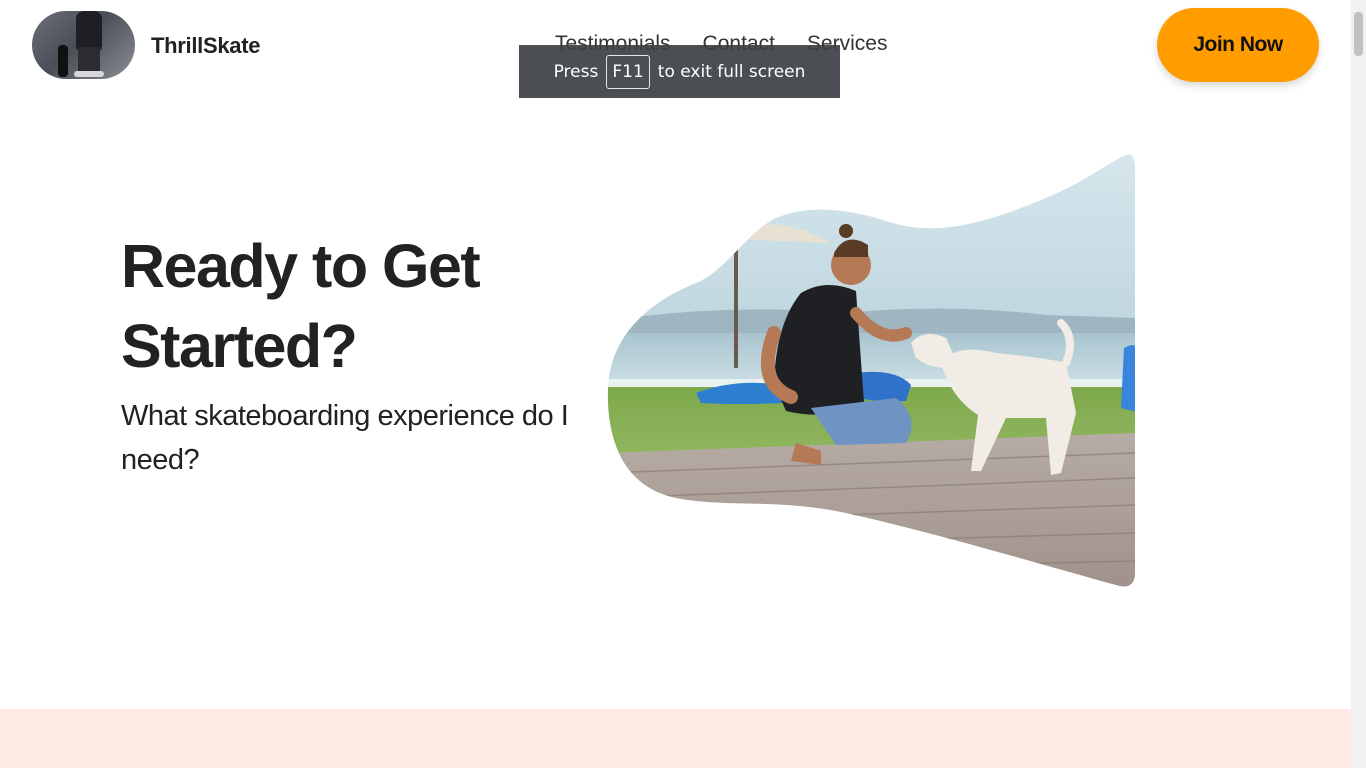 Image resolution: width=1366 pixels, height=768 pixels. I want to click on join-now-button: Join Now, so click(1238, 45).